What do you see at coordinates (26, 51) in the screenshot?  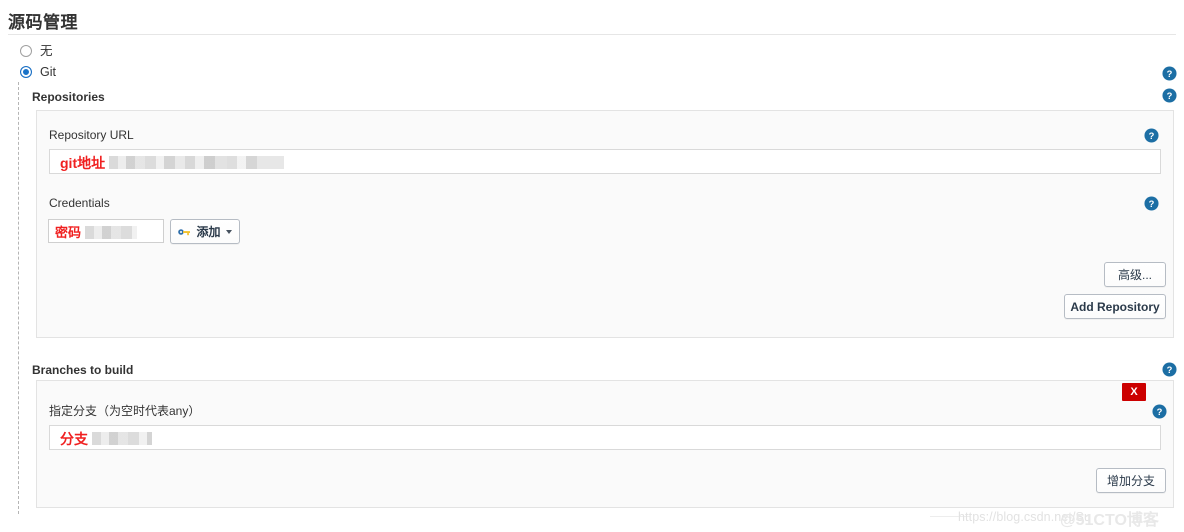 I see `radio-none-icon` at bounding box center [26, 51].